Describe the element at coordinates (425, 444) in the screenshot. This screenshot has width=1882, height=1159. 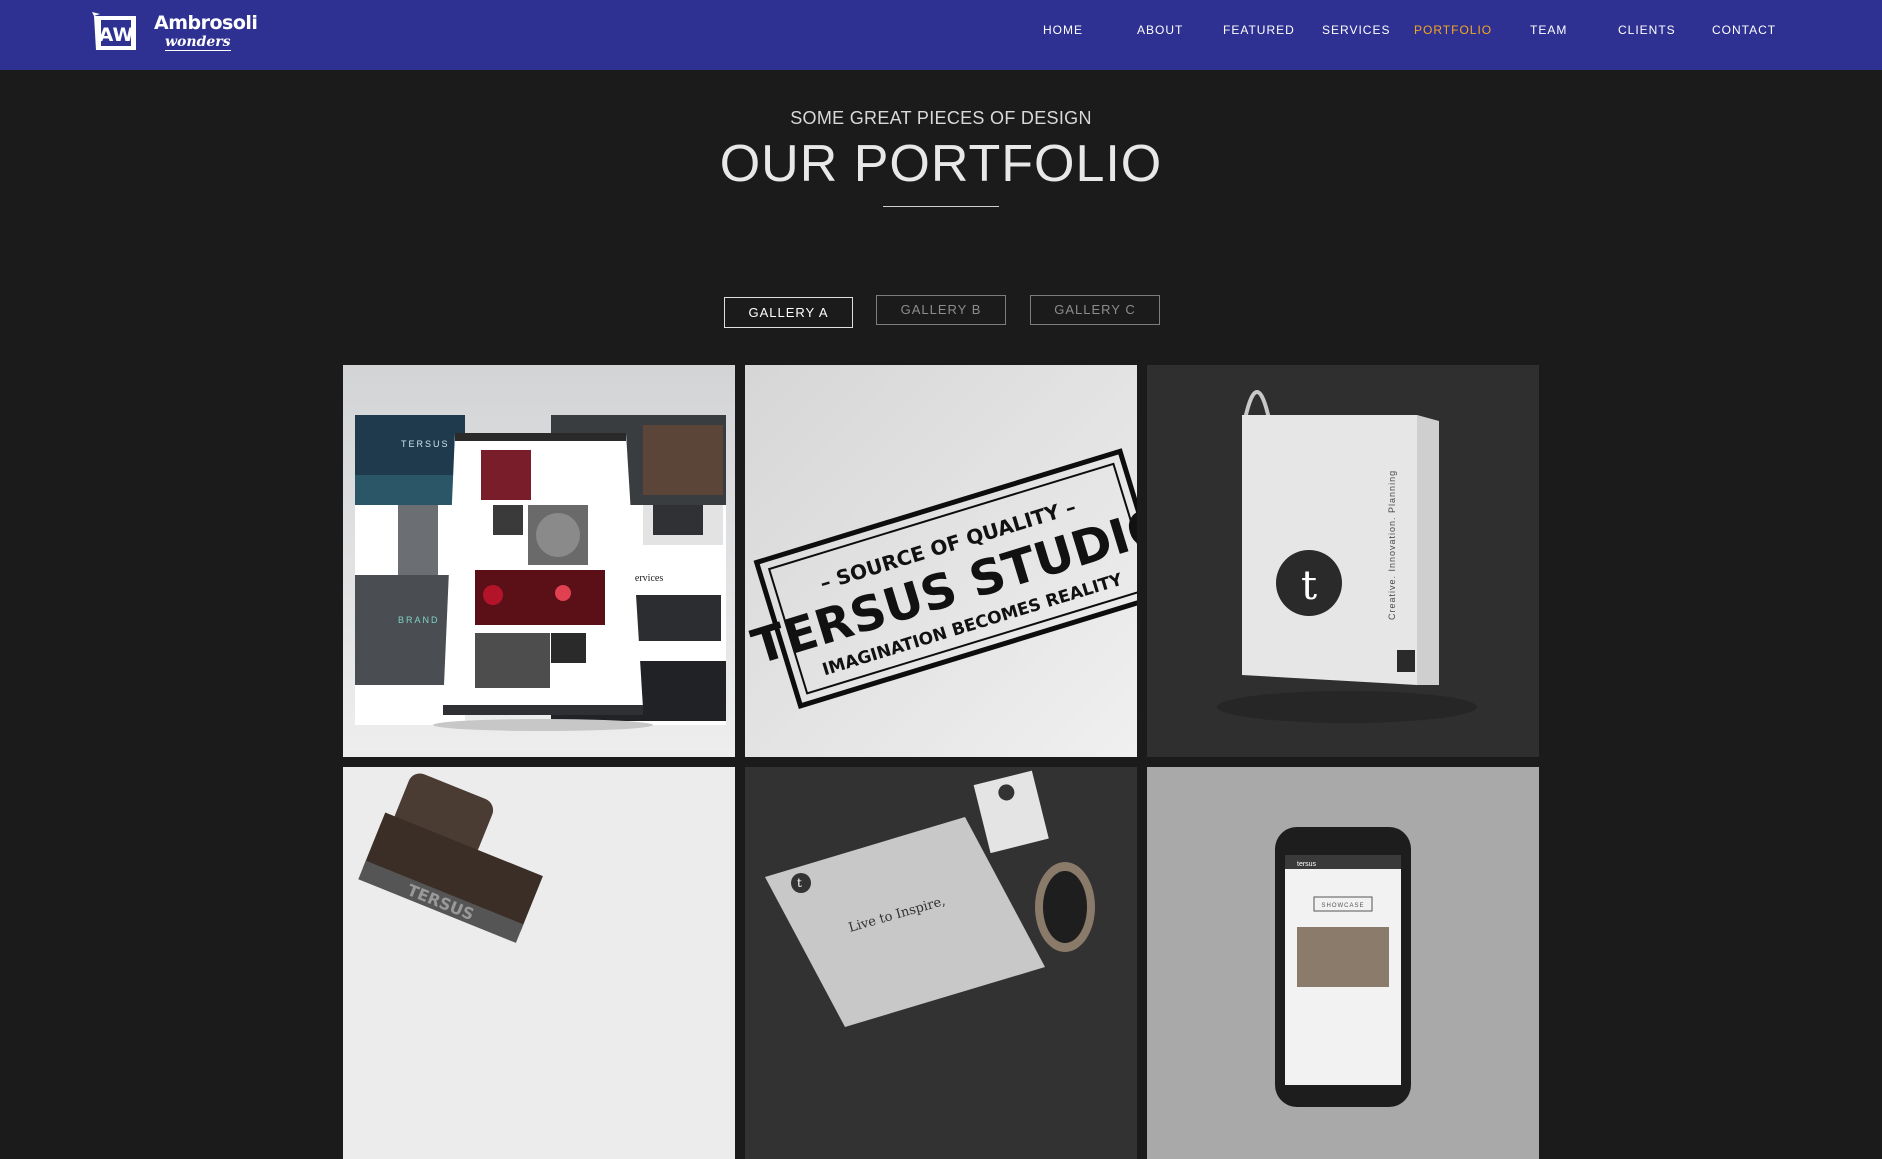
I see `mockup-hero-text: TERSUS` at that location.